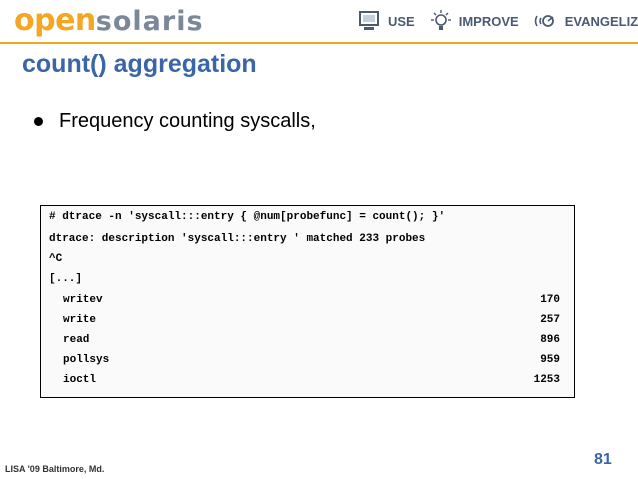 The height and width of the screenshot is (479, 638). What do you see at coordinates (56, 259) in the screenshot?
I see `code-line-interrupt: ^C` at bounding box center [56, 259].